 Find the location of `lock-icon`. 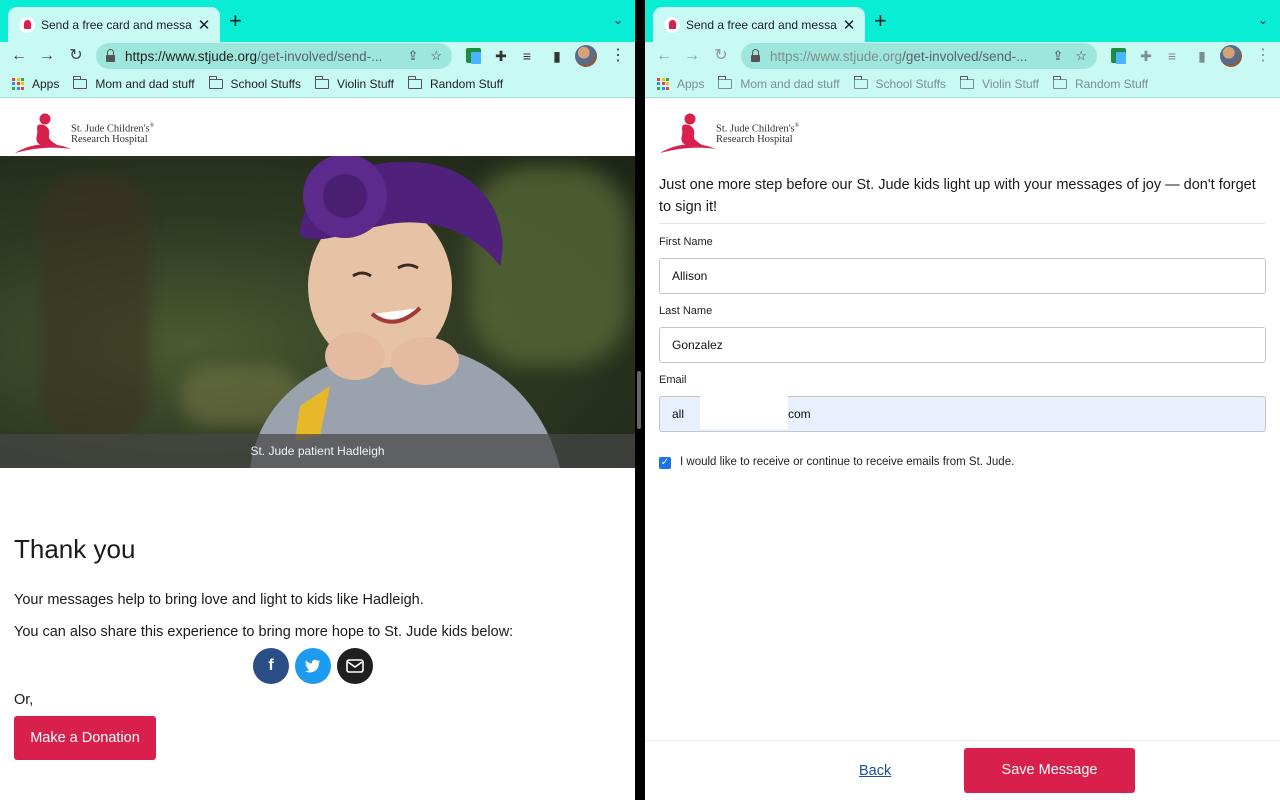

lock-icon is located at coordinates (110, 55).